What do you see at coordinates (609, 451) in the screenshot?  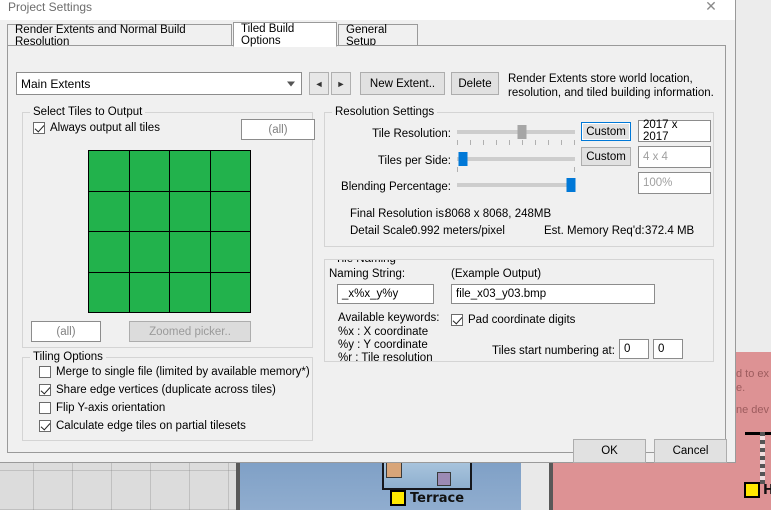 I see `ok-button: OK` at bounding box center [609, 451].